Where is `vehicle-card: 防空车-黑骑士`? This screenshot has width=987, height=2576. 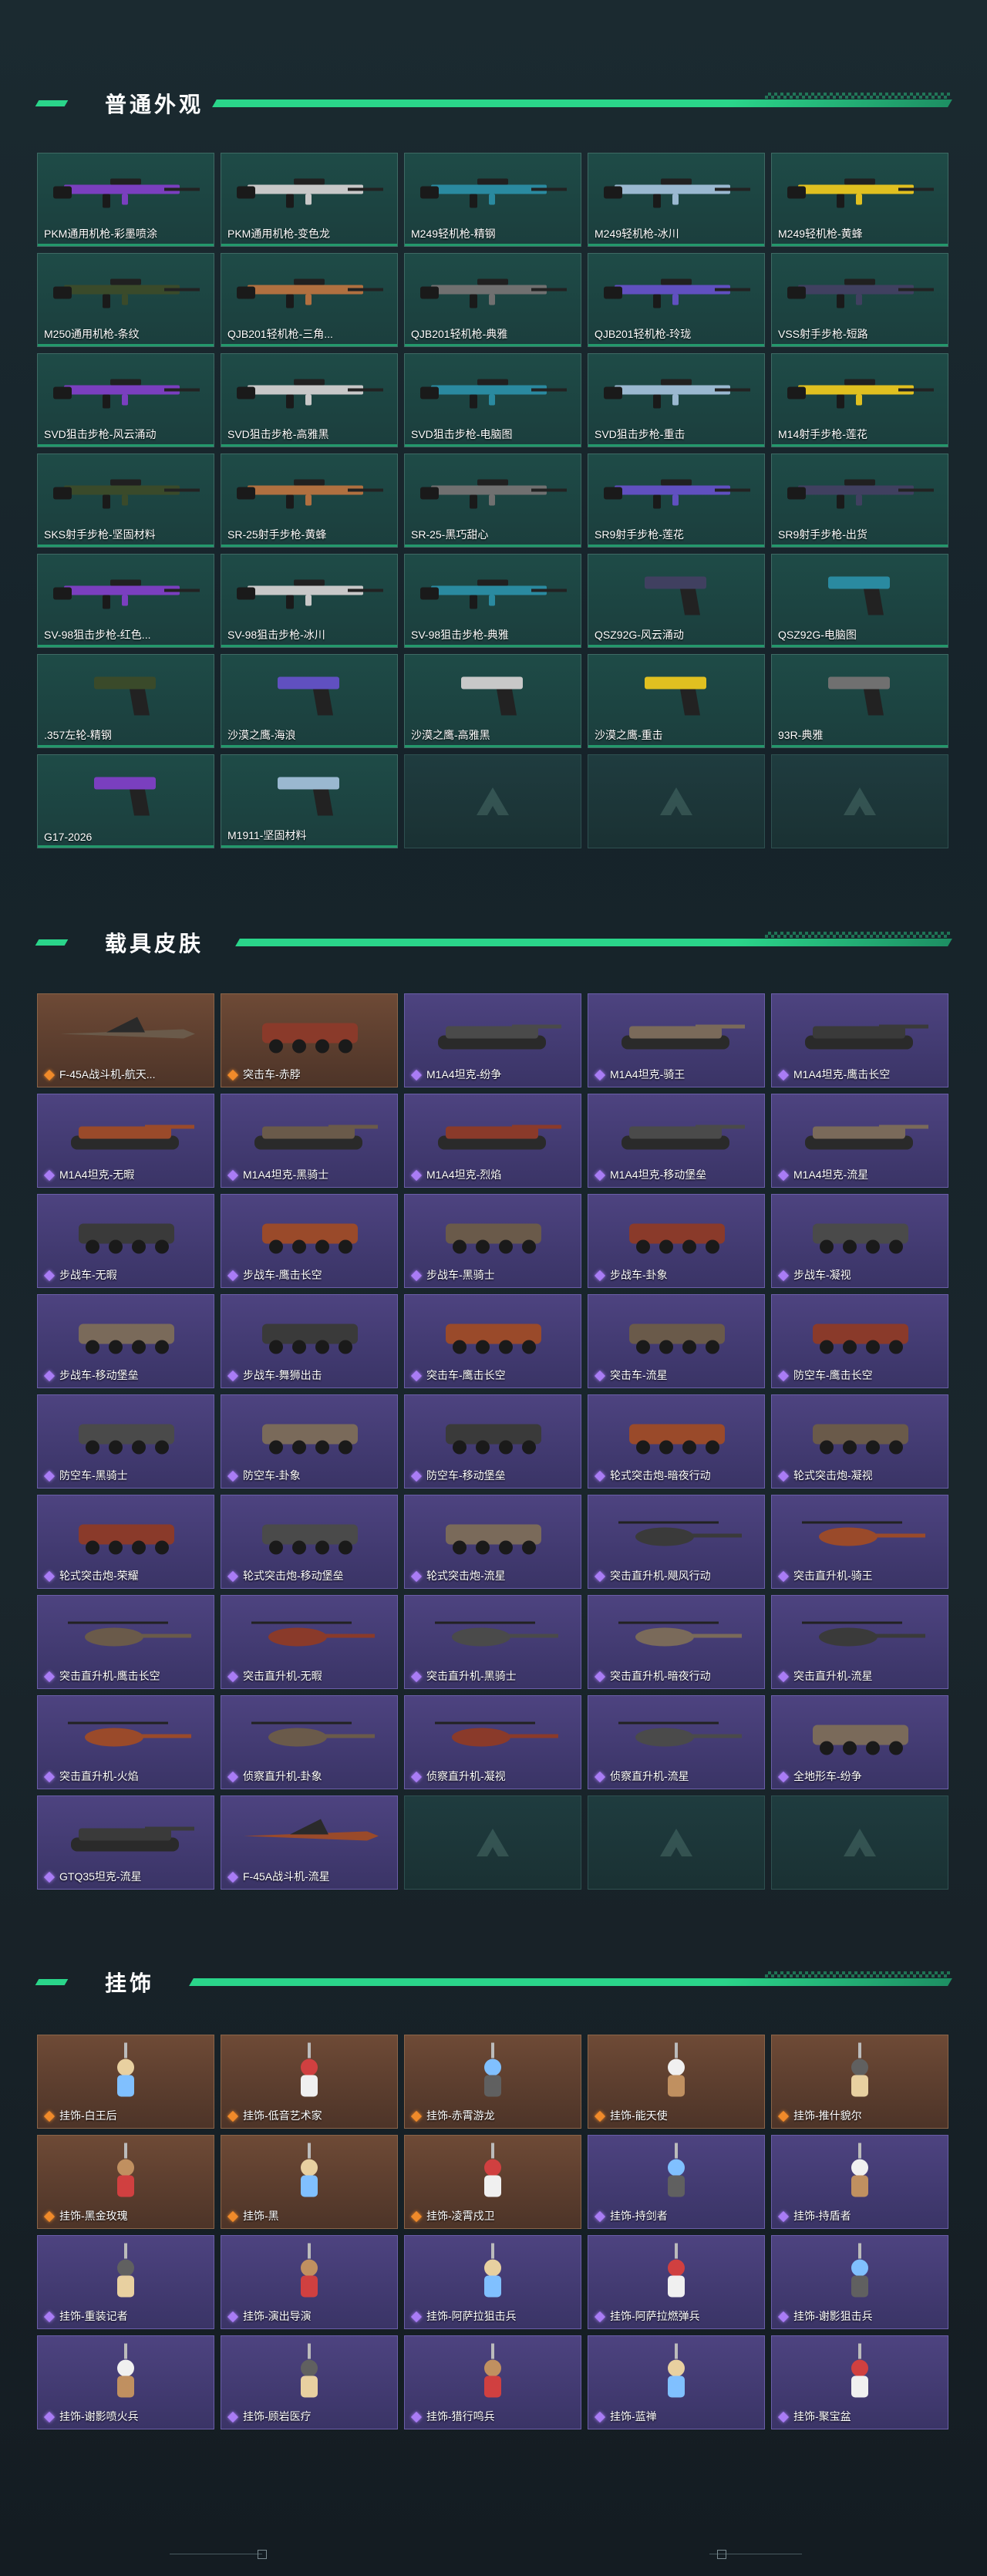 vehicle-card: 防空车-黑骑士 is located at coordinates (126, 1441).